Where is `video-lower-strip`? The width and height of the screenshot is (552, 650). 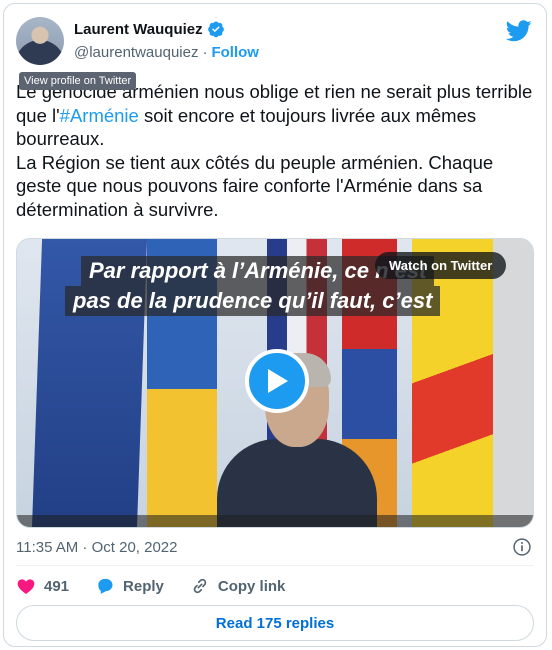
video-lower-strip is located at coordinates (275, 521).